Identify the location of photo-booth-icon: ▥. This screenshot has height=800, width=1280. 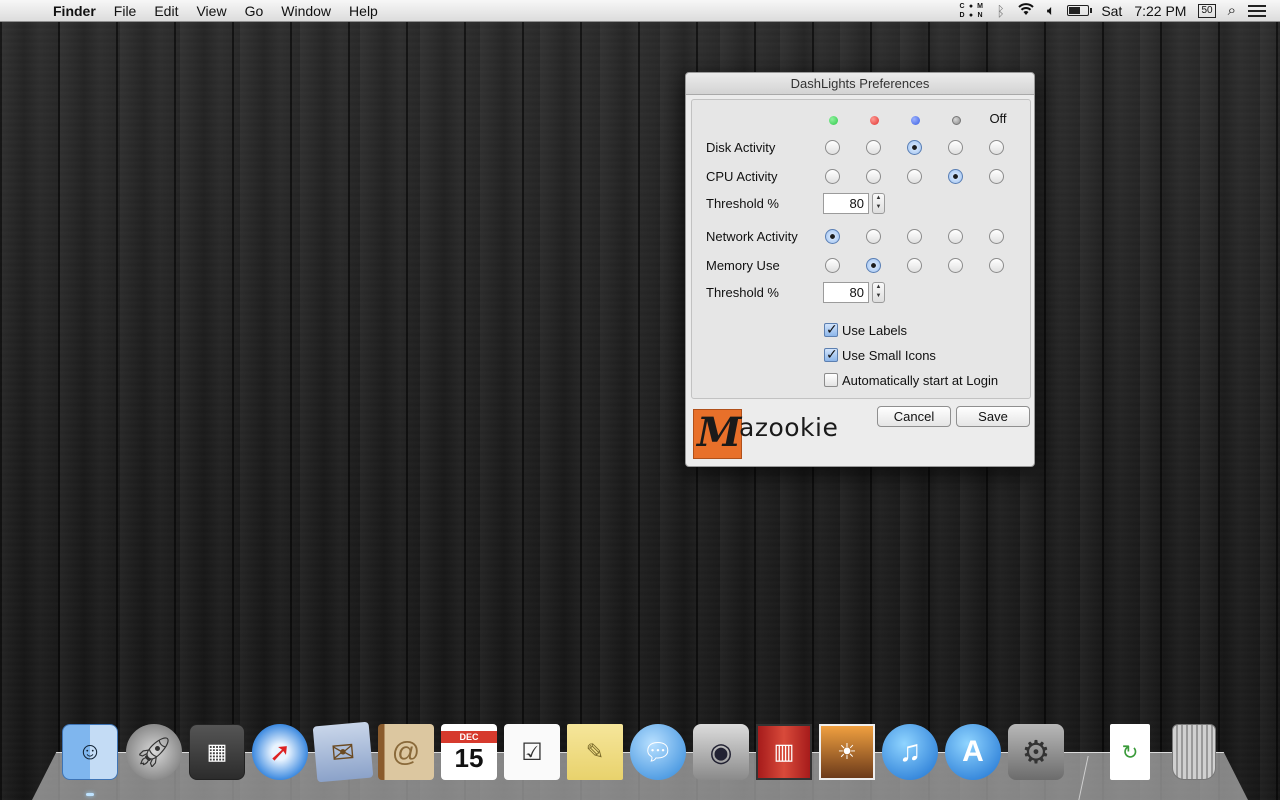
(784, 752).